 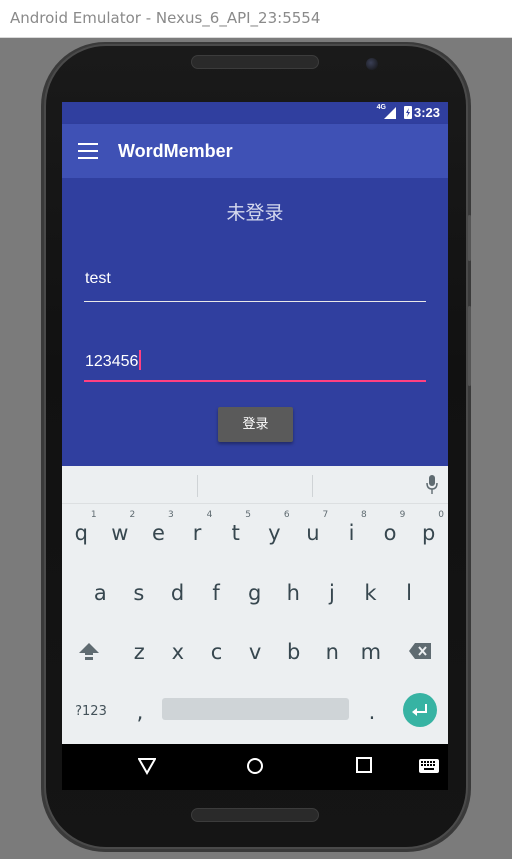 I want to click on key-s: s, so click(x=139, y=592).